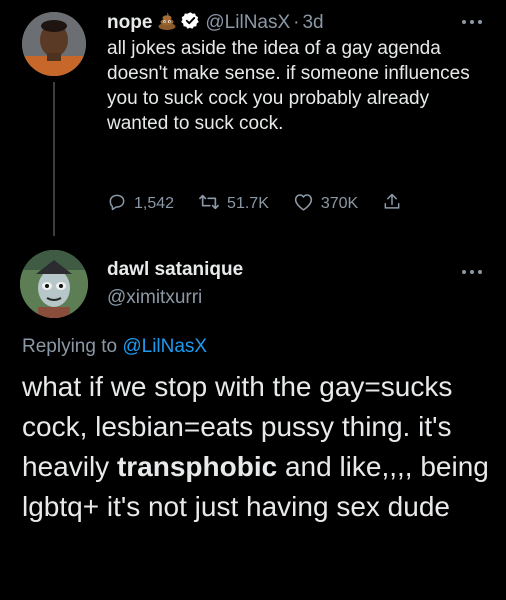 Image resolution: width=506 pixels, height=600 pixels. I want to click on tweet-actions: 1,542 51.7K 370K, so click(270, 204).